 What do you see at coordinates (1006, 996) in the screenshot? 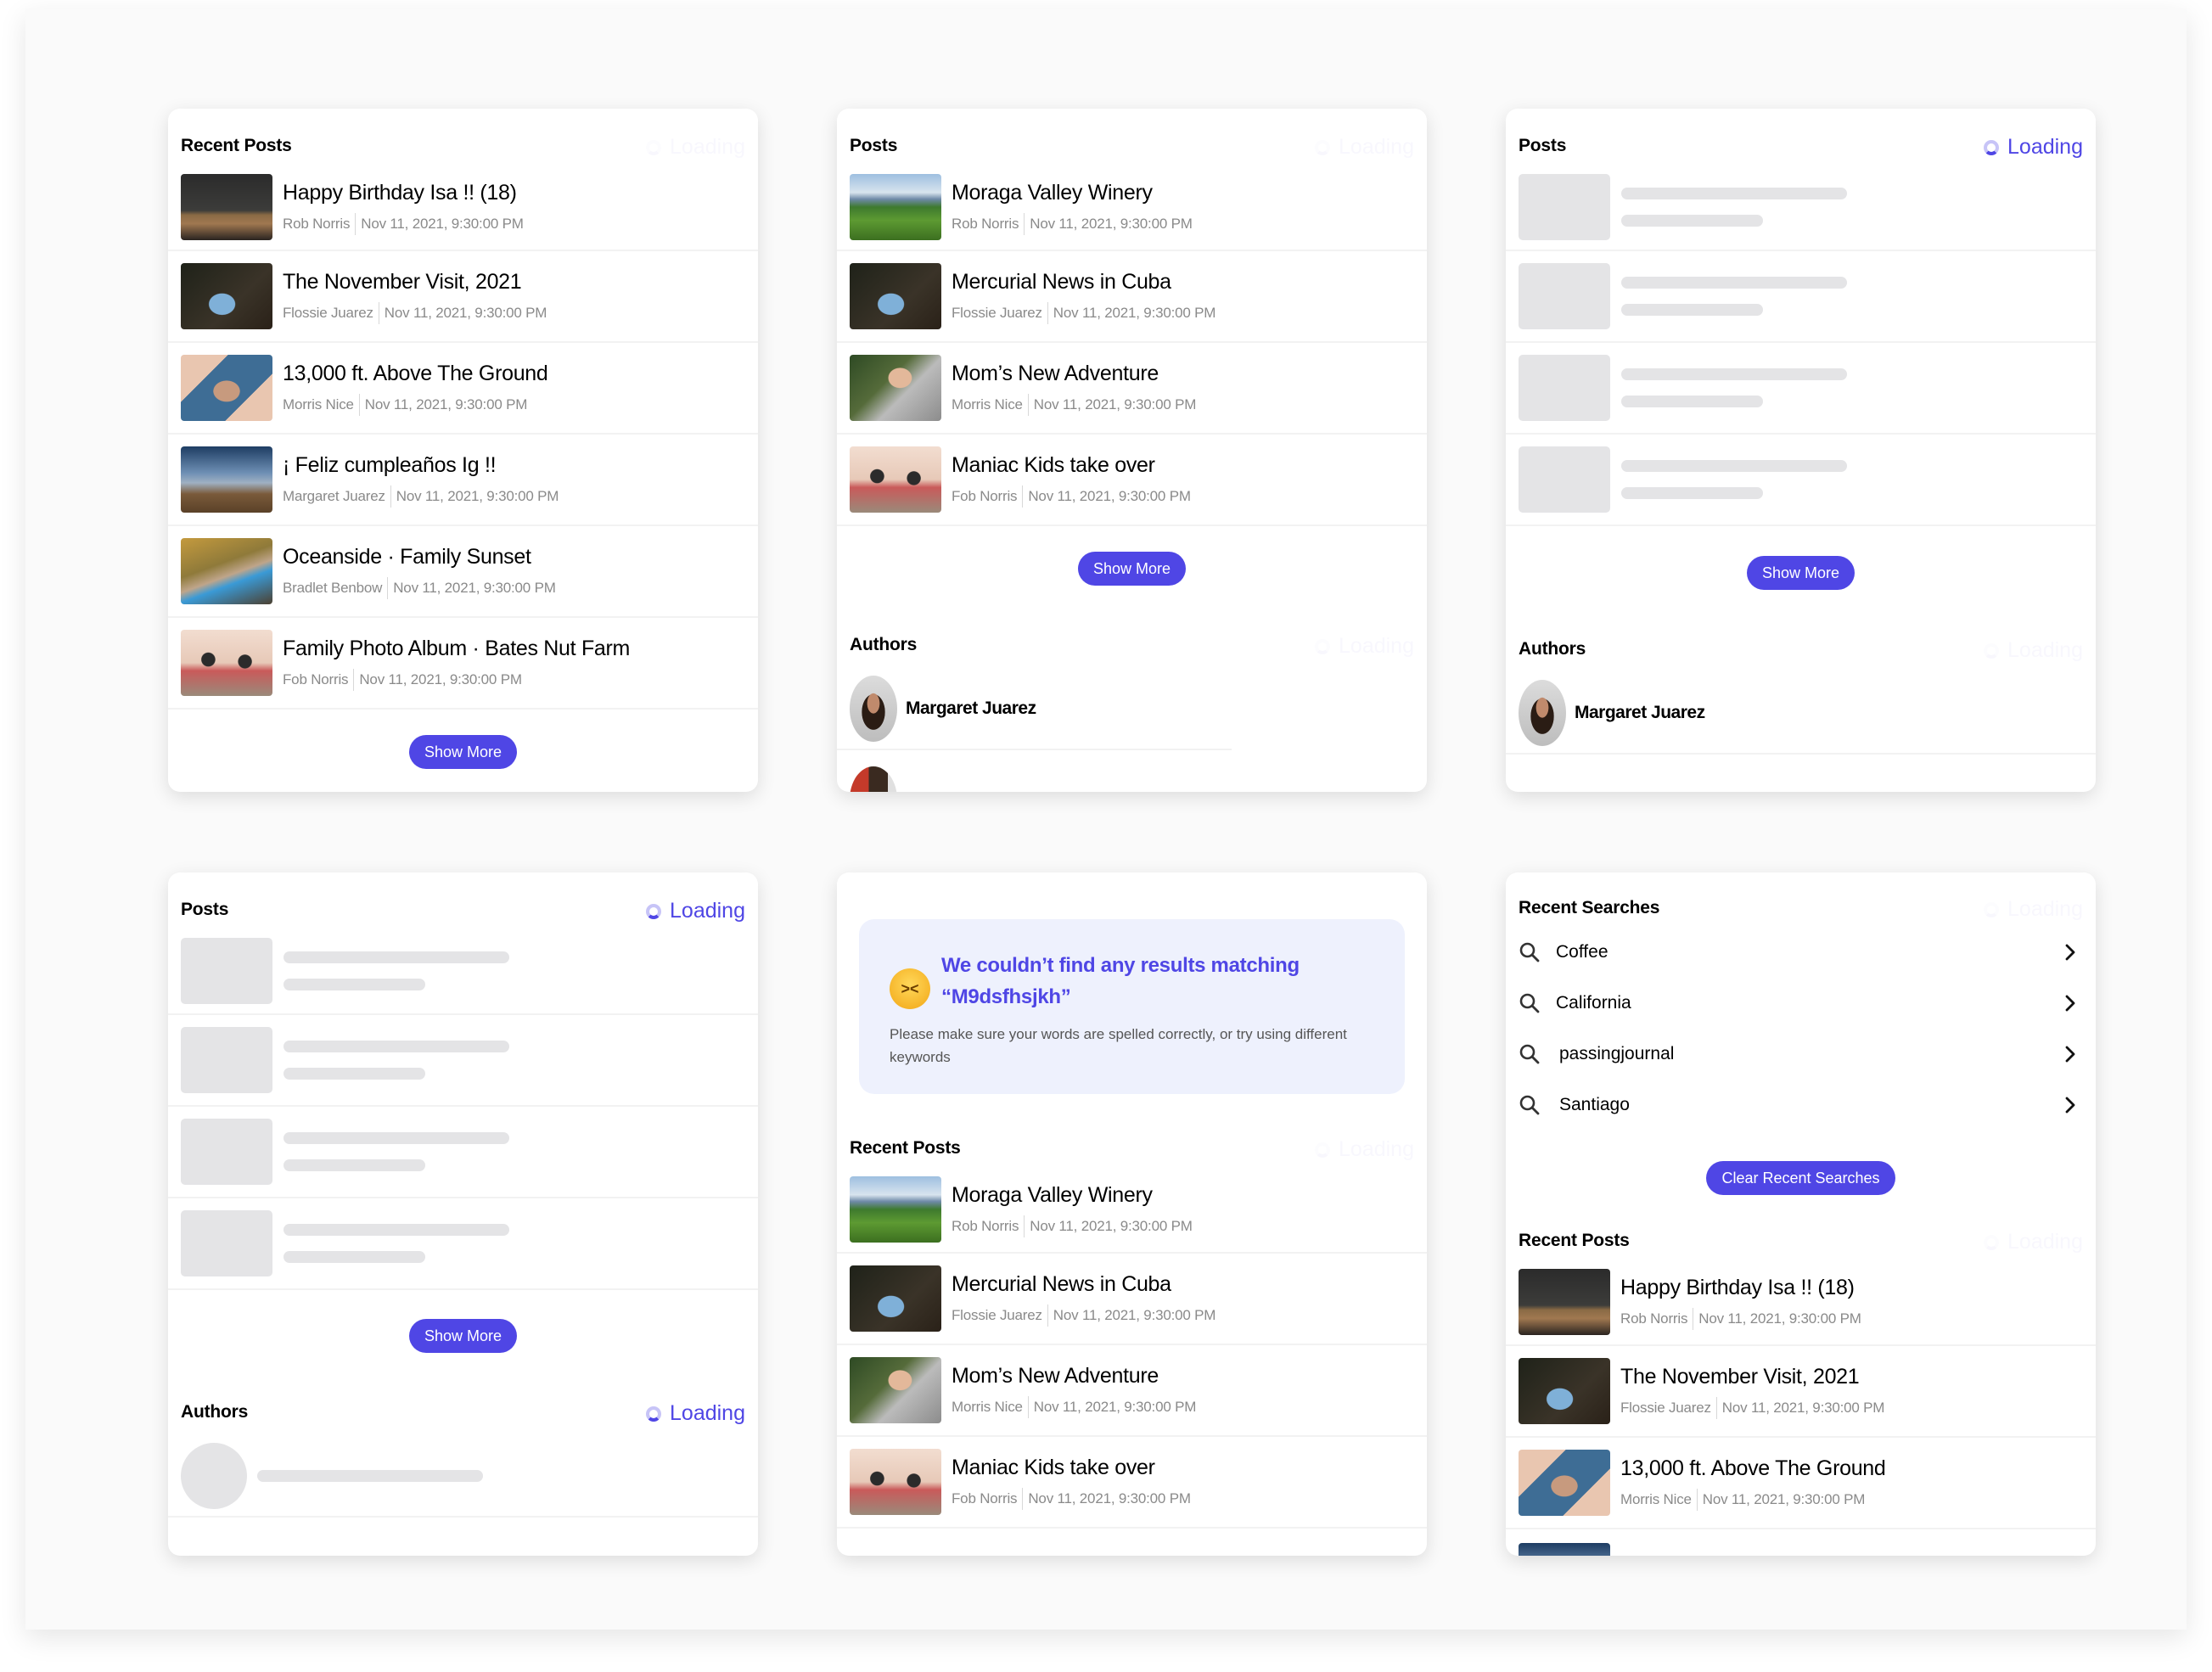
I see `search-query: “M9dsfhsjkh”` at bounding box center [1006, 996].